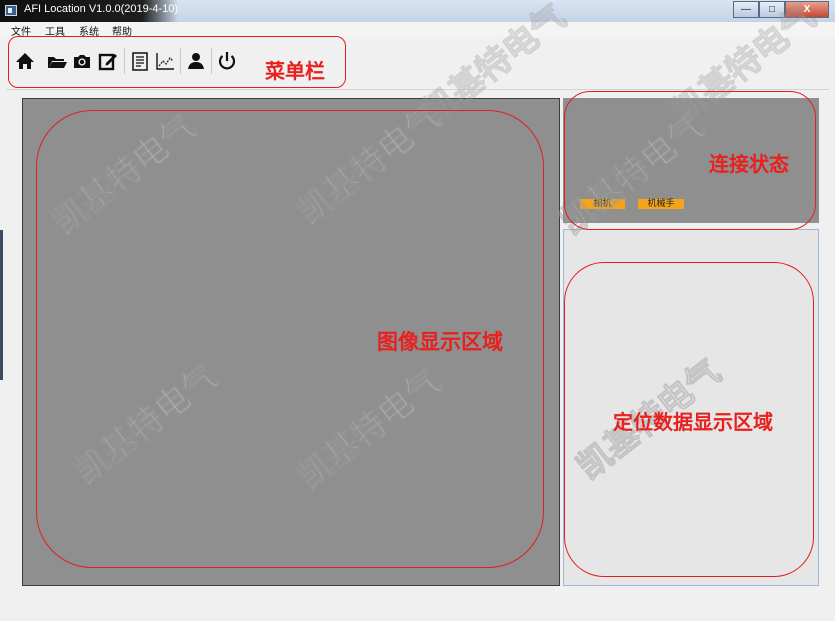 This screenshot has width=835, height=621. What do you see at coordinates (295, 71) in the screenshot?
I see `menubar-annotation-label: 菜单栏` at bounding box center [295, 71].